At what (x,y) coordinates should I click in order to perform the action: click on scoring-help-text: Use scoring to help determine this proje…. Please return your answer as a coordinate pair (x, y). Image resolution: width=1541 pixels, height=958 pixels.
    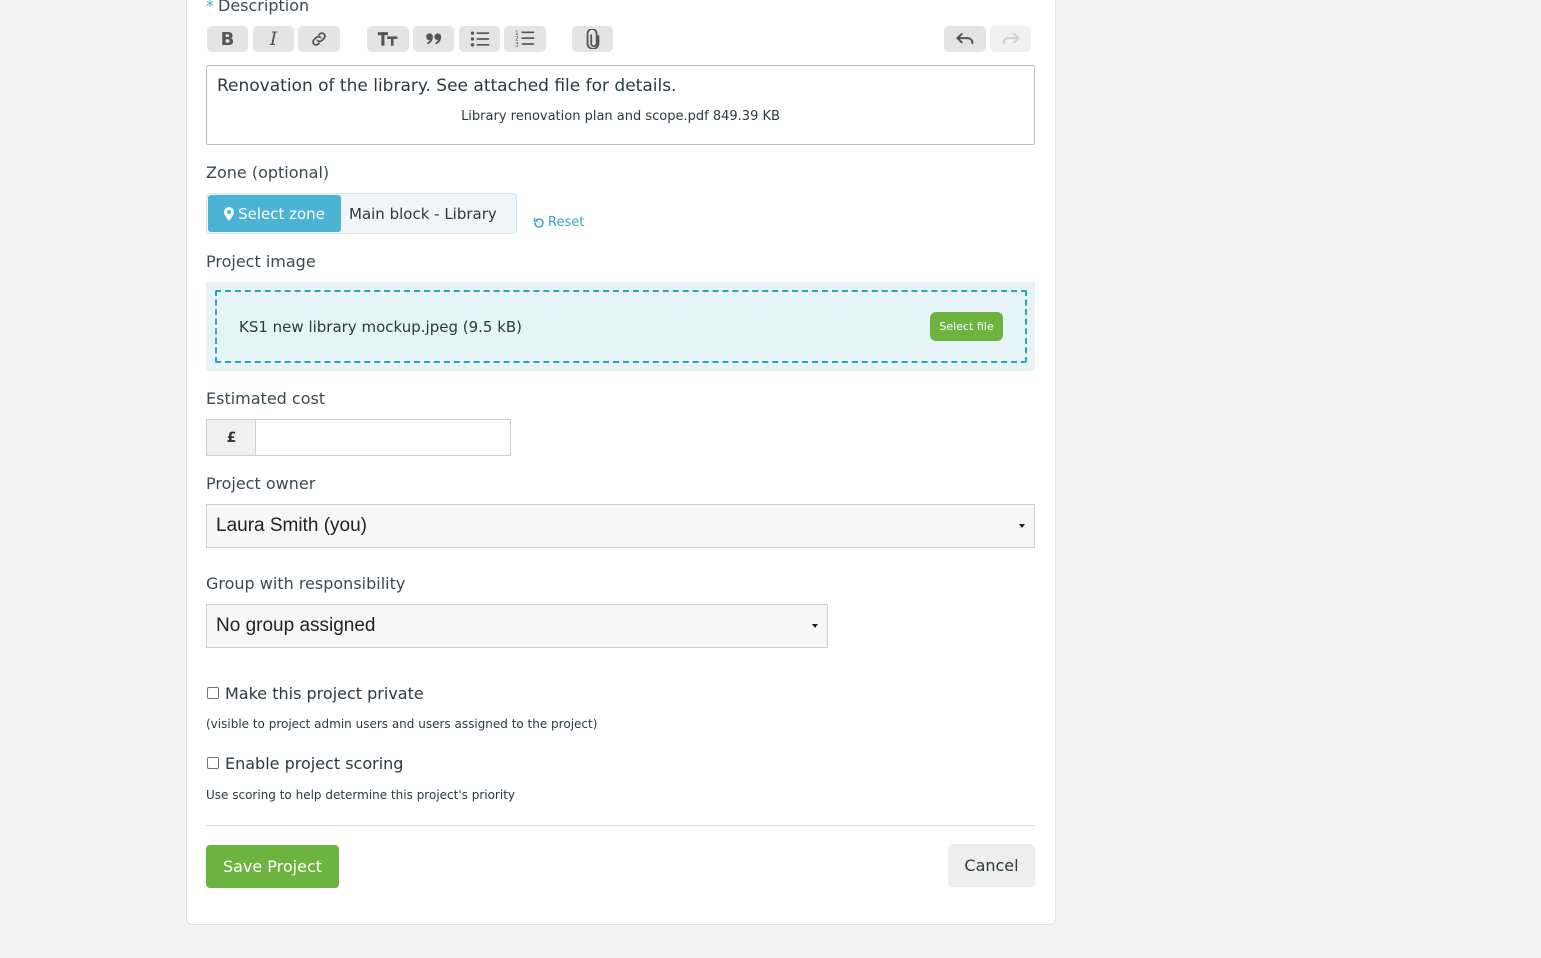
    Looking at the image, I should click on (361, 795).